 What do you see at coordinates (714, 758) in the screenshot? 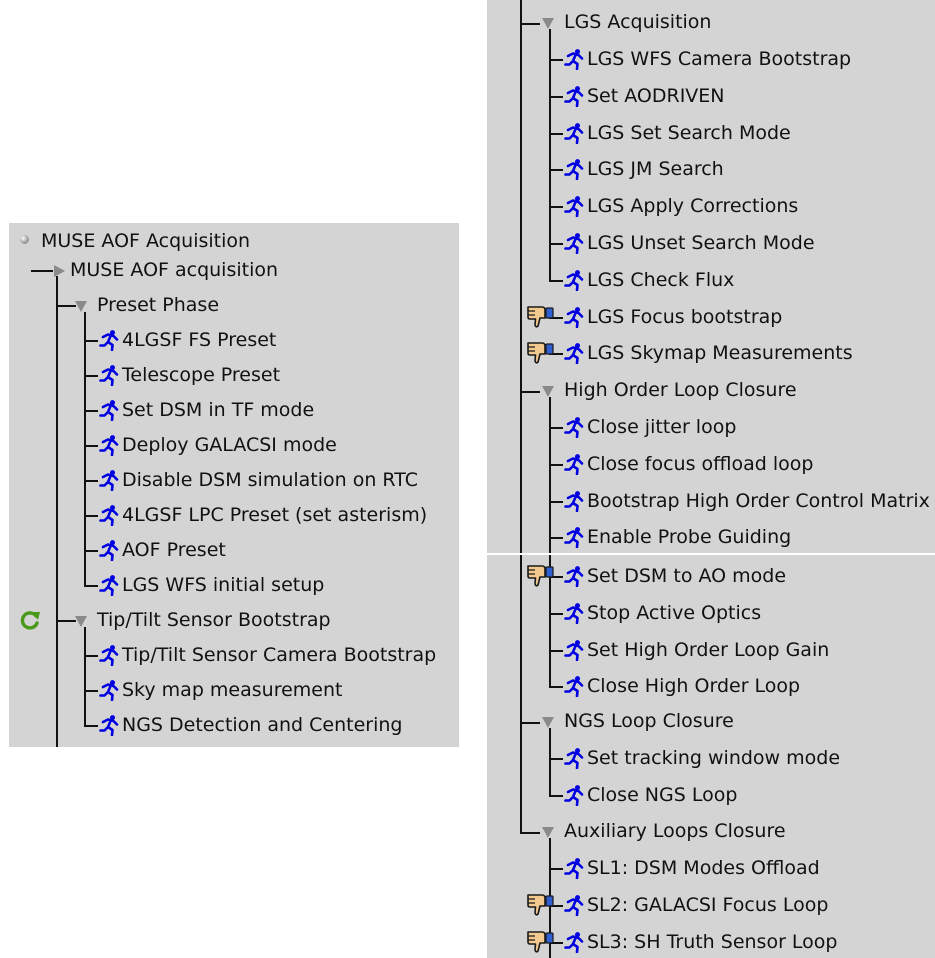
I see `action-label: Set tracking window mode` at bounding box center [714, 758].